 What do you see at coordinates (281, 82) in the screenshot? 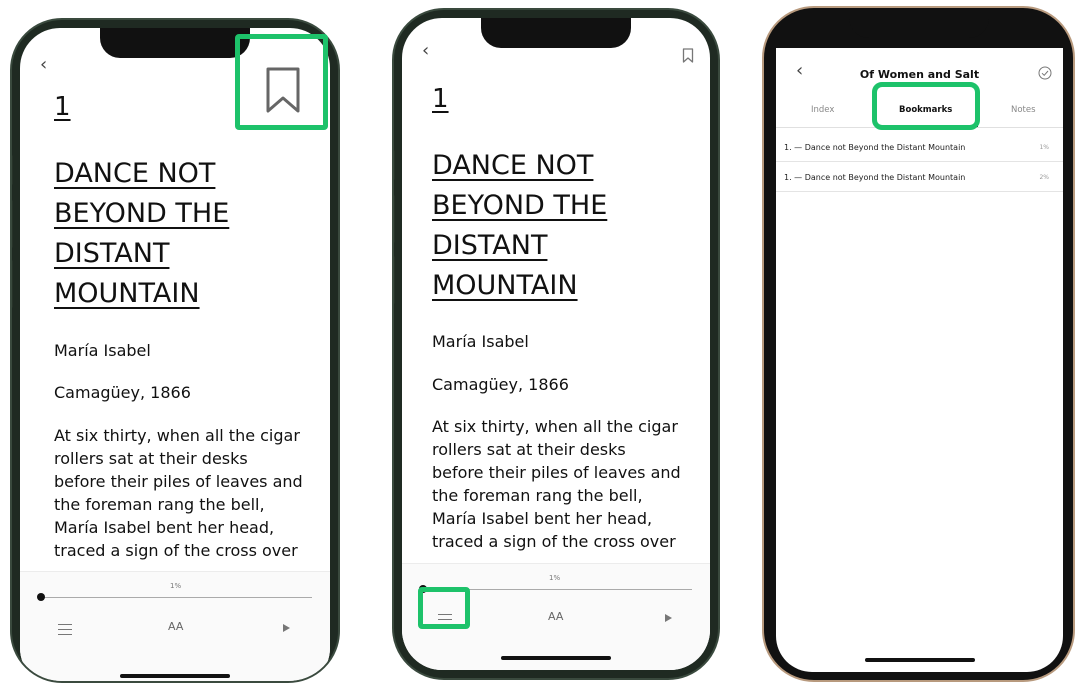
I see `bookmark-highlight` at bounding box center [281, 82].